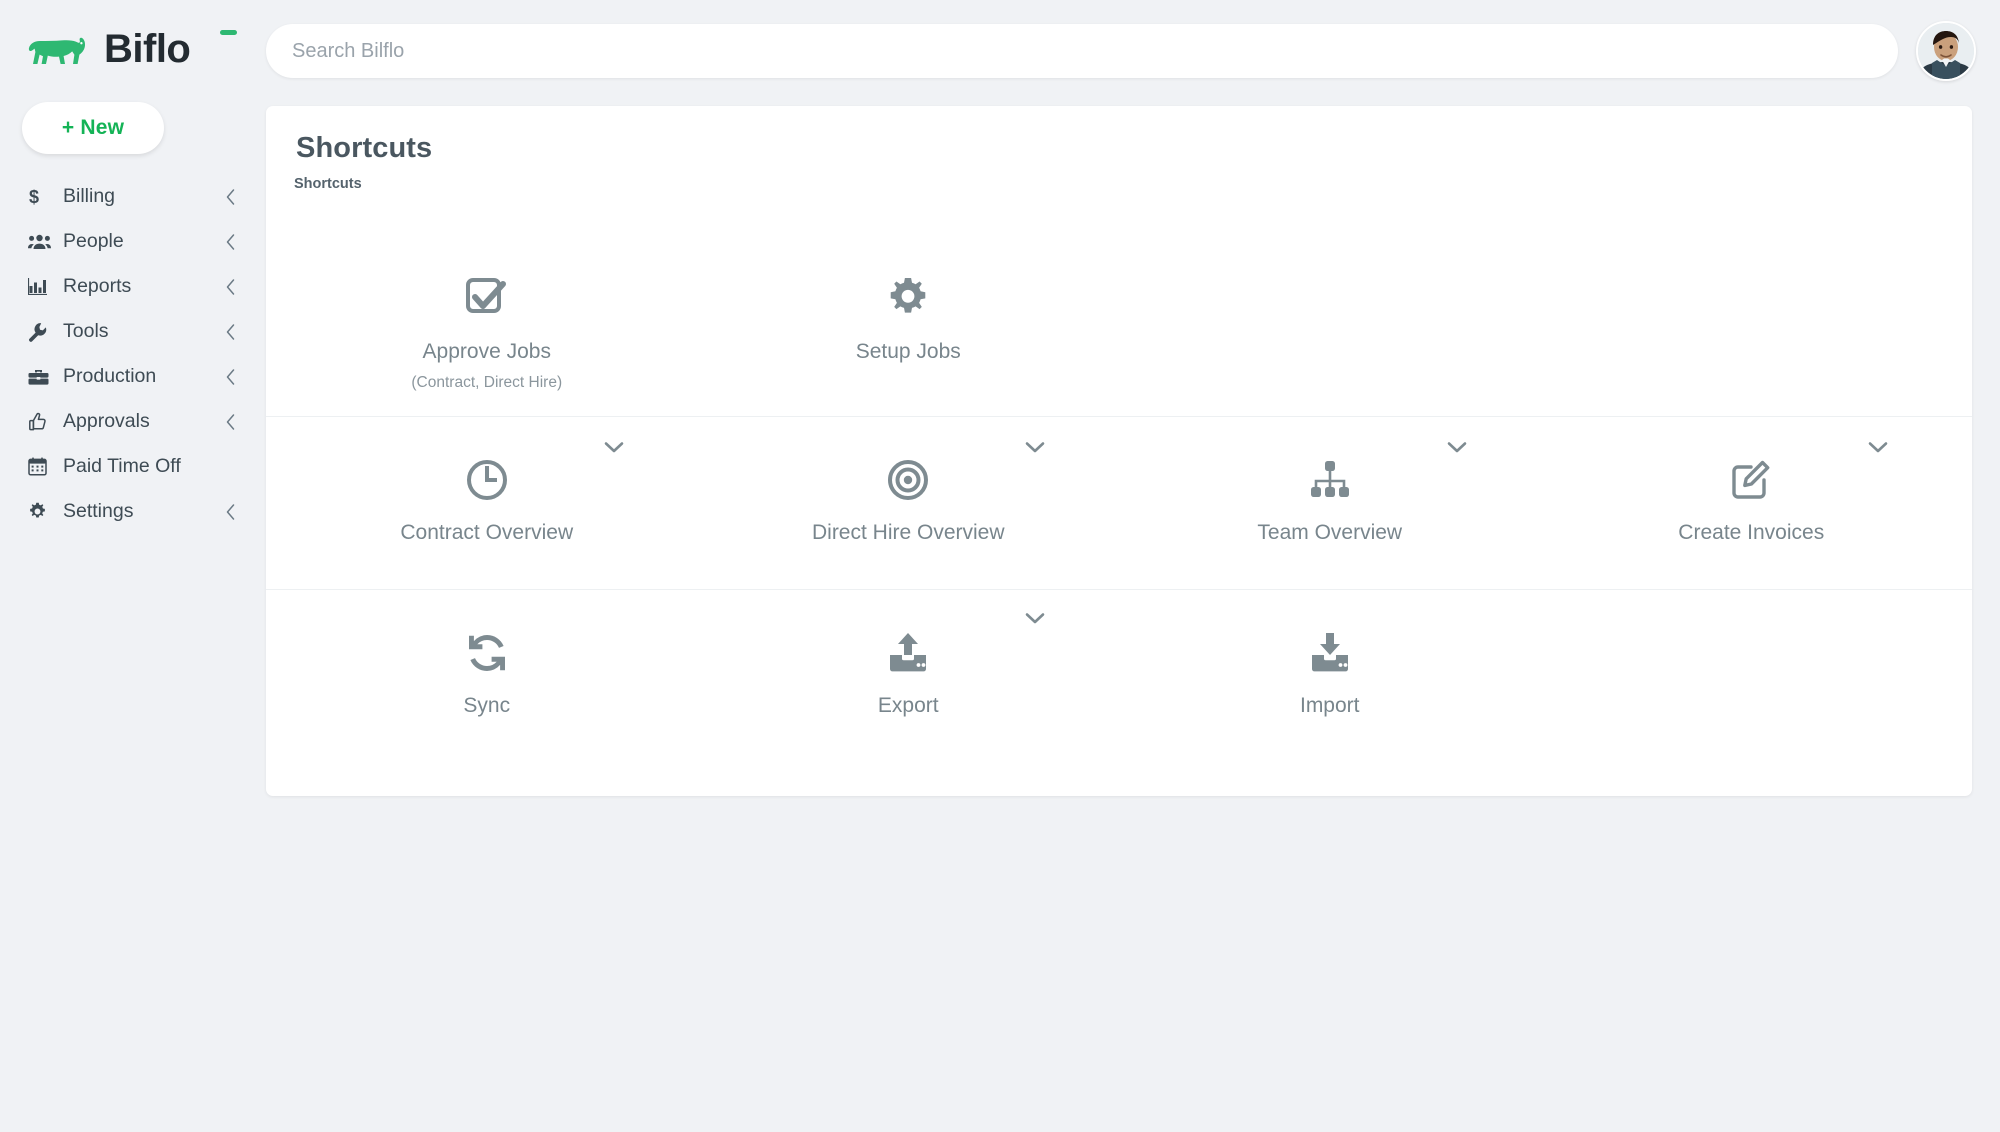 The width and height of the screenshot is (2000, 1132). I want to click on shortcut-label: Contract Overview, so click(487, 532).